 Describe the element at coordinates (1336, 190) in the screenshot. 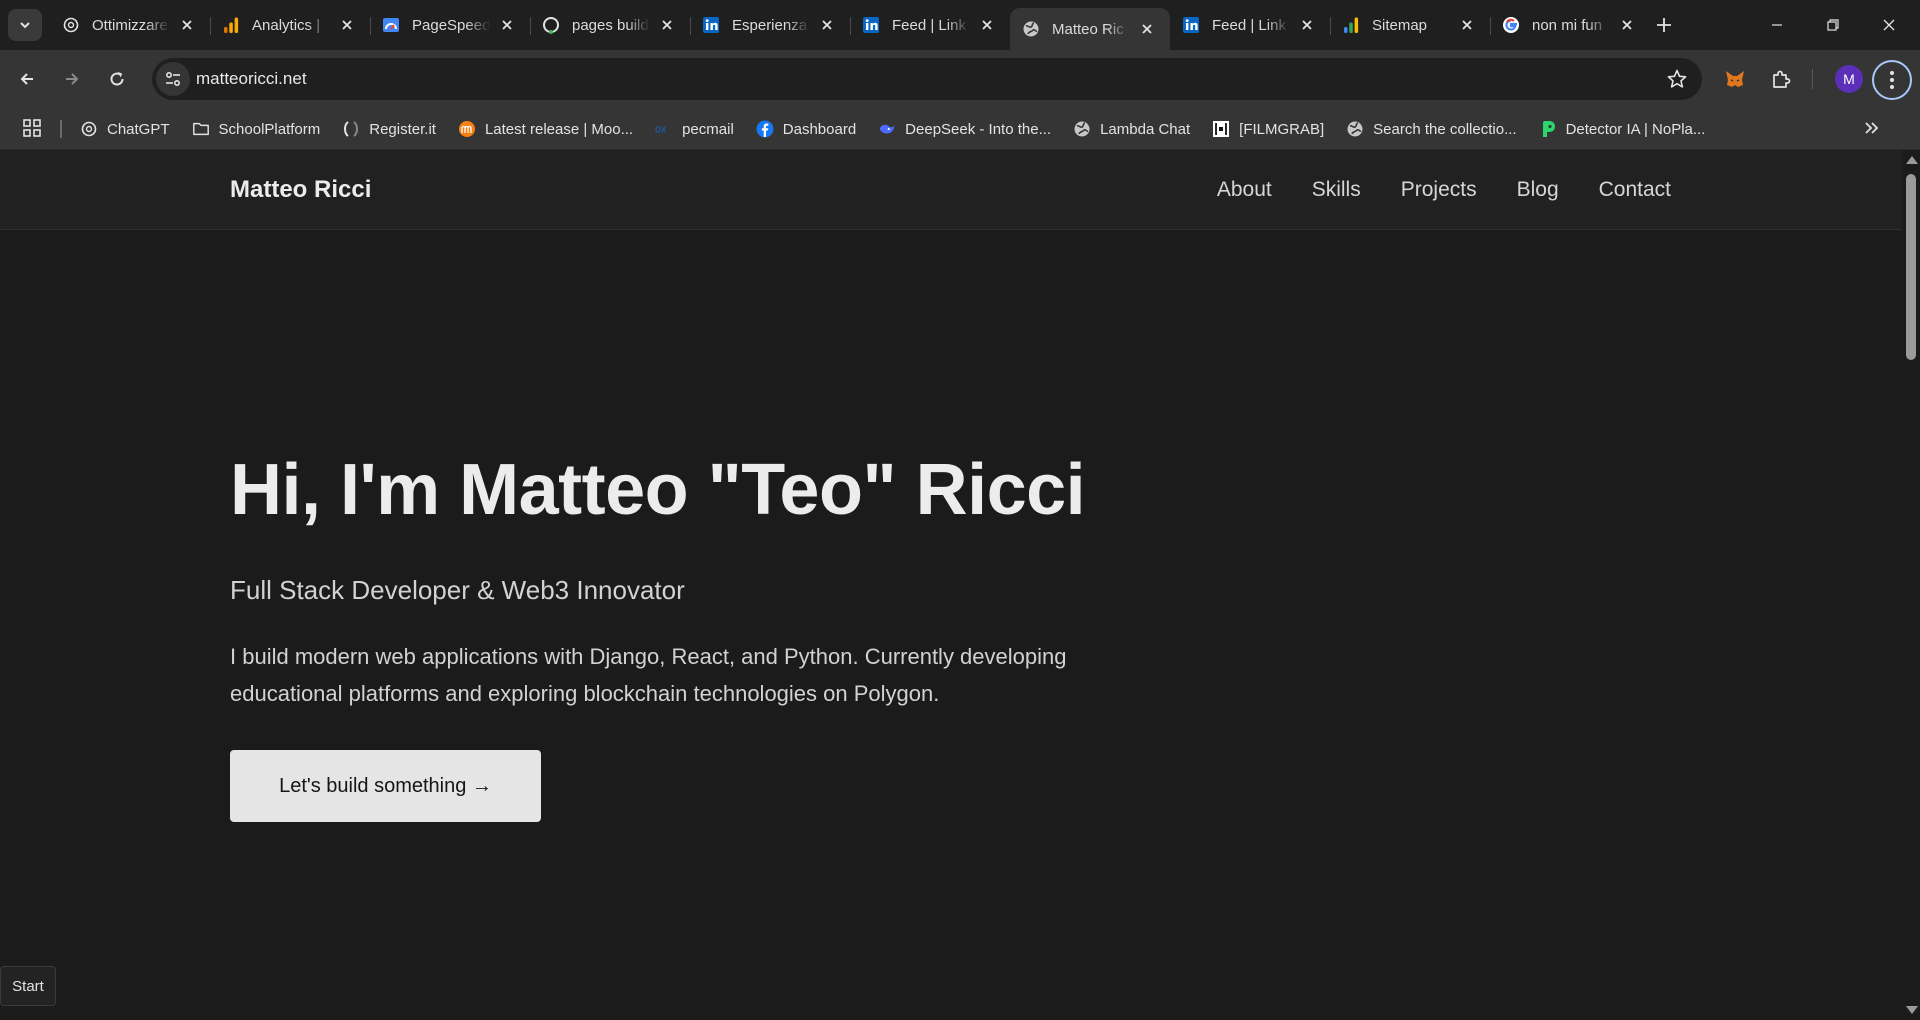

I see `nav-link-skills: Skills` at that location.